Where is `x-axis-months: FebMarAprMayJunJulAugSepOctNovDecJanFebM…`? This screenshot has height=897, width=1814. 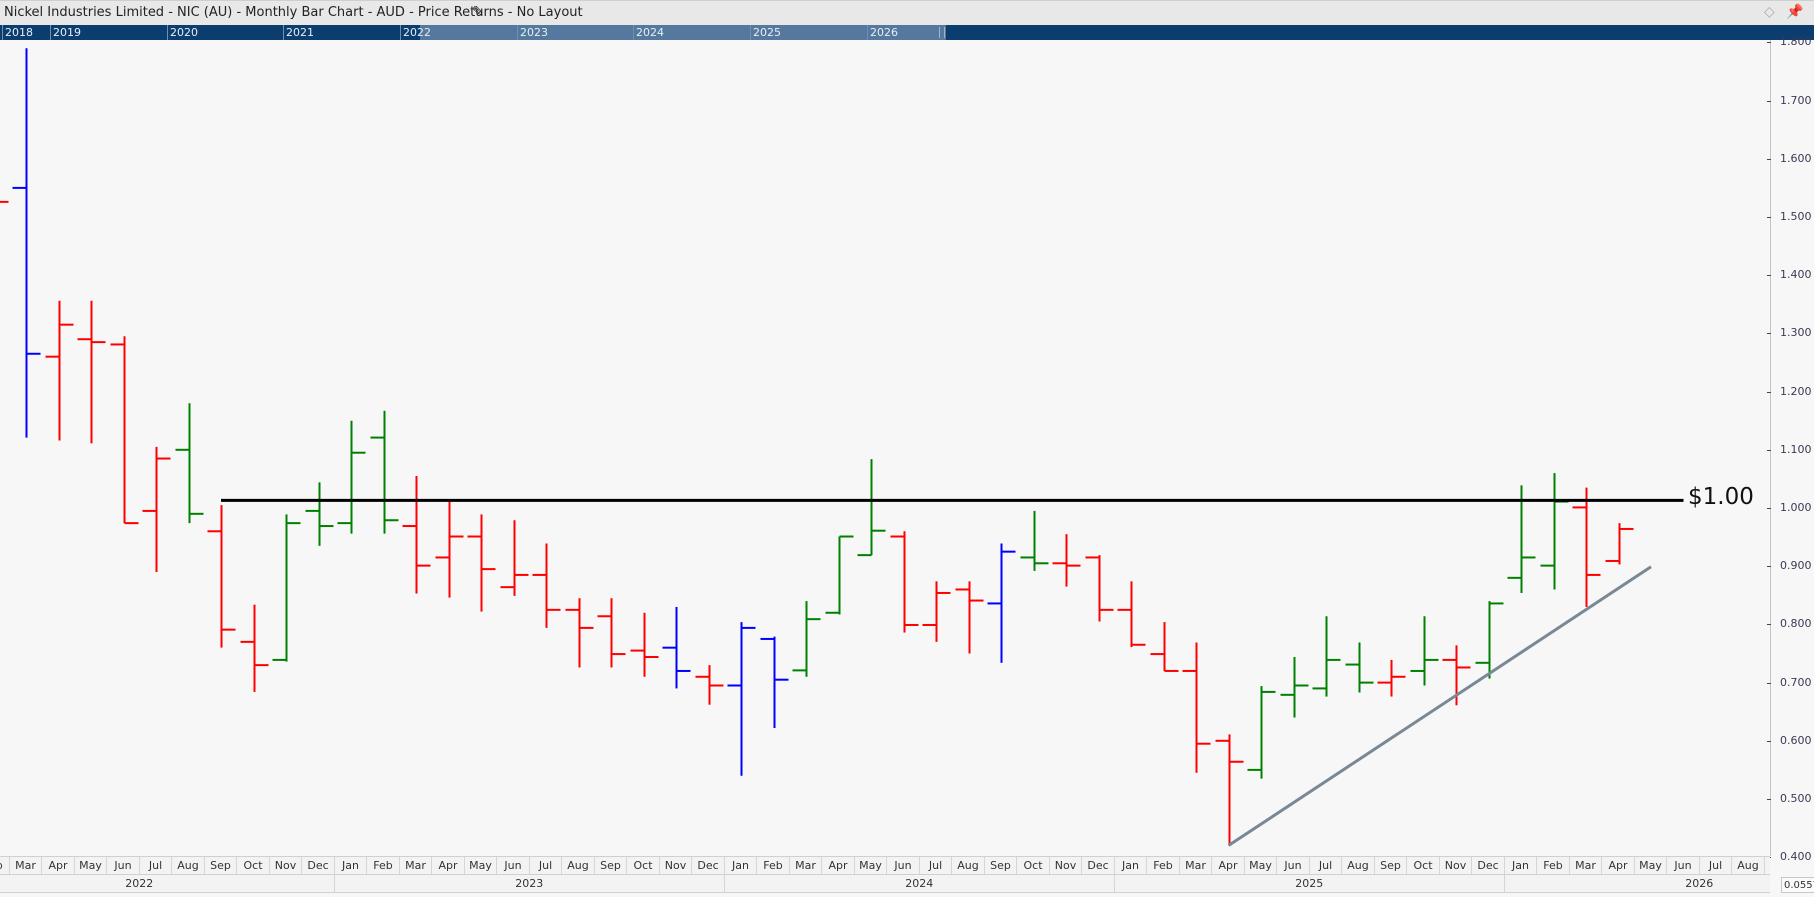
x-axis-months: FebMarAprMayJunJulAugSepOctNovDecJanFebM… is located at coordinates (885, 865).